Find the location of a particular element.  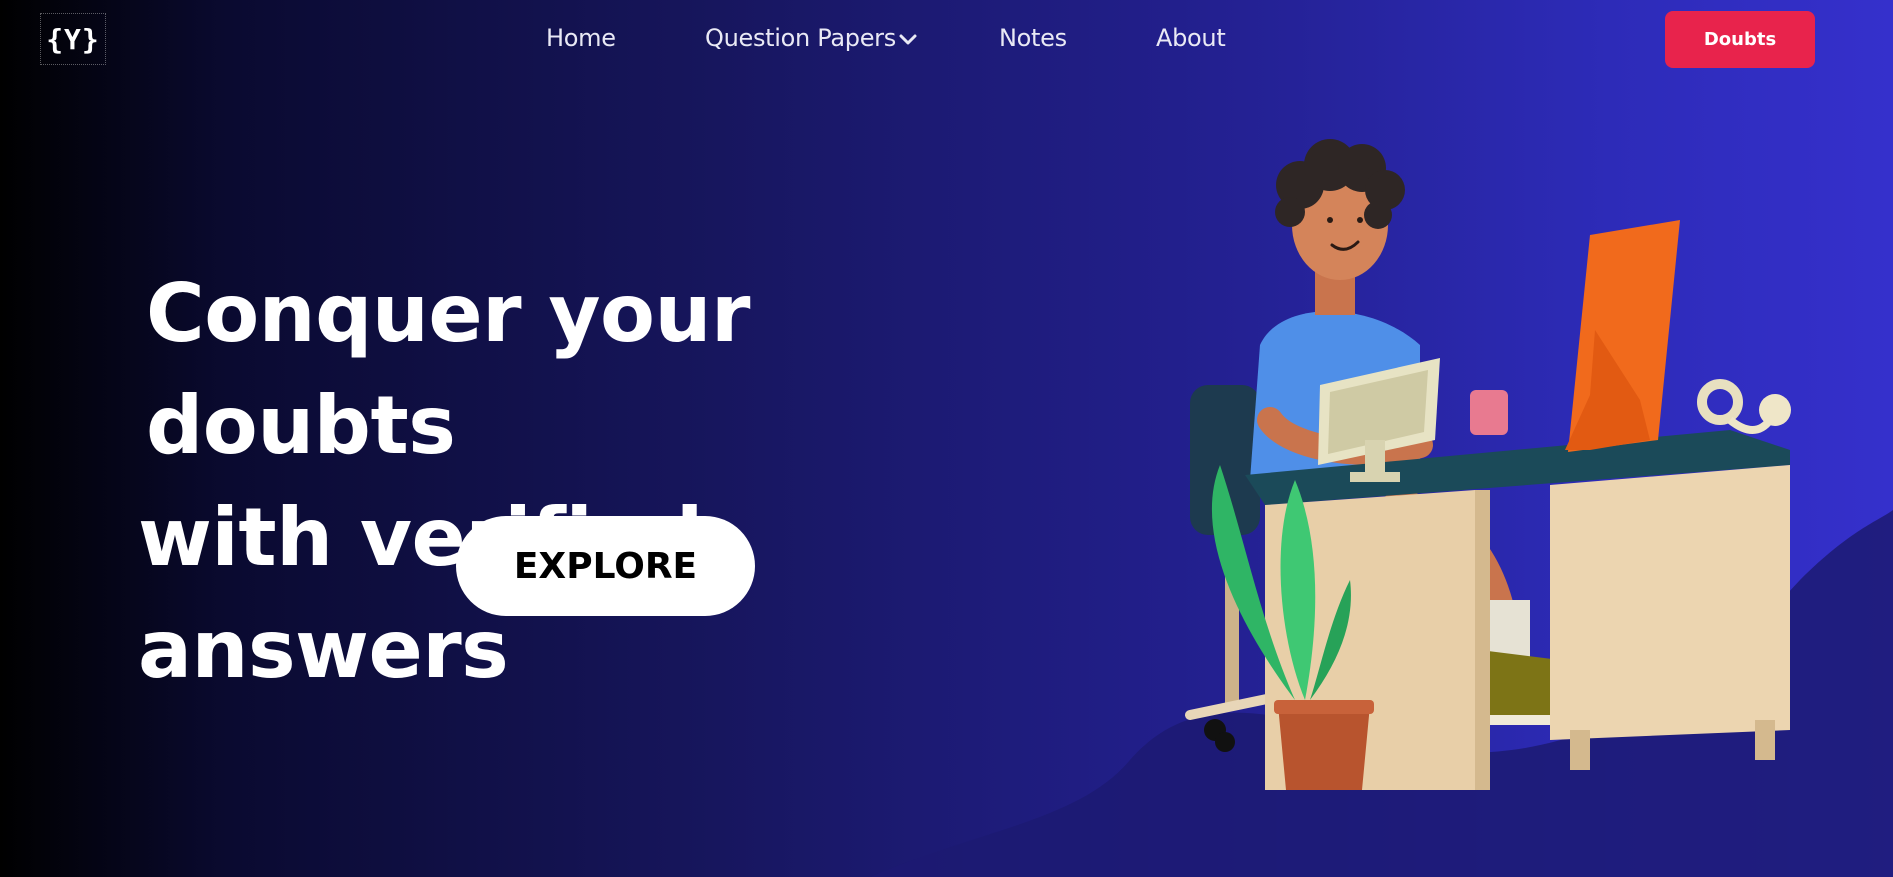

explore-button: EXPLORE is located at coordinates (605, 566).